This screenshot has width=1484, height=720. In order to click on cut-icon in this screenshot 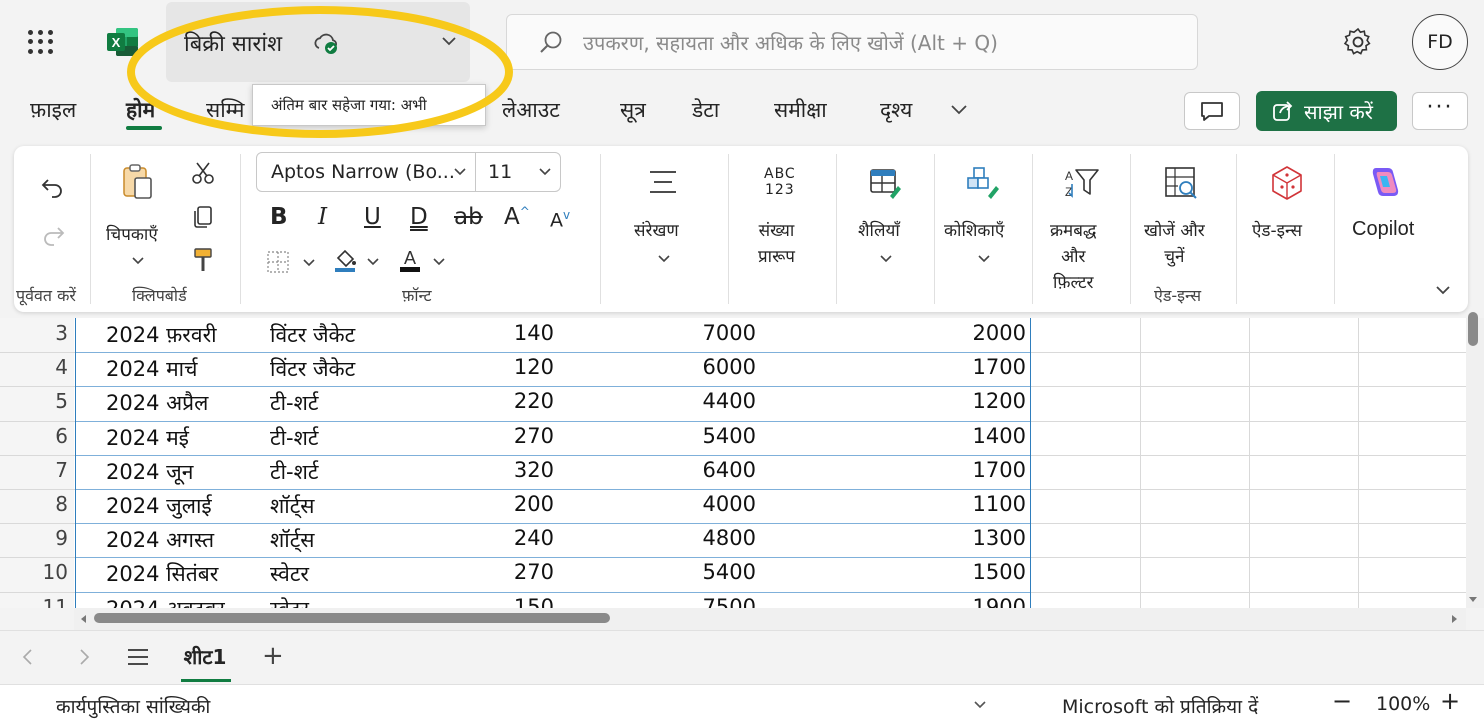, I will do `click(203, 173)`.